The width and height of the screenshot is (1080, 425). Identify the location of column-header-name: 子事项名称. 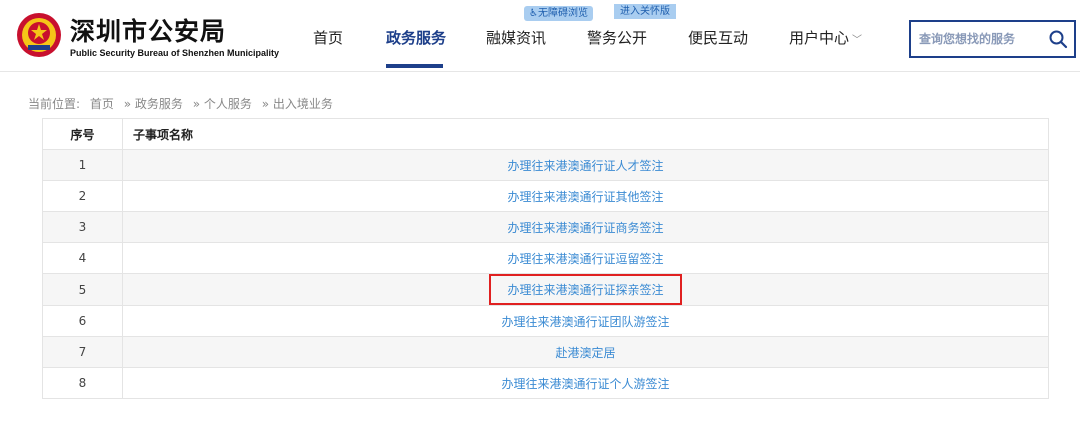
(585, 134).